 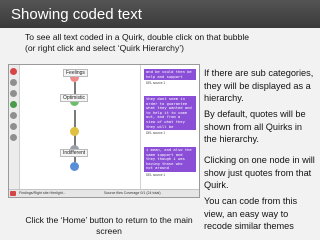 What do you see at coordinates (74, 131) in the screenshot?
I see `node-bubble-small` at bounding box center [74, 131].